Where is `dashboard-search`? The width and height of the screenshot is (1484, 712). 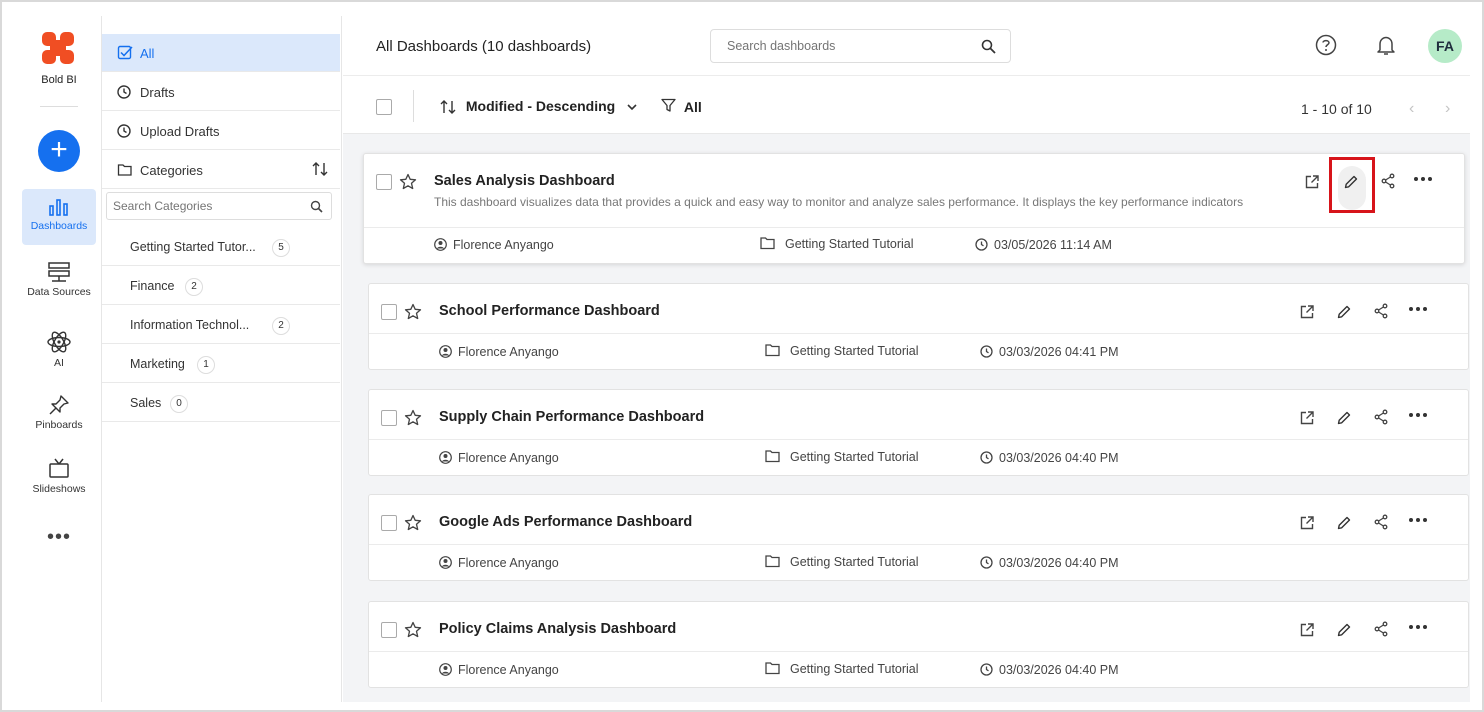
dashboard-search is located at coordinates (860, 46).